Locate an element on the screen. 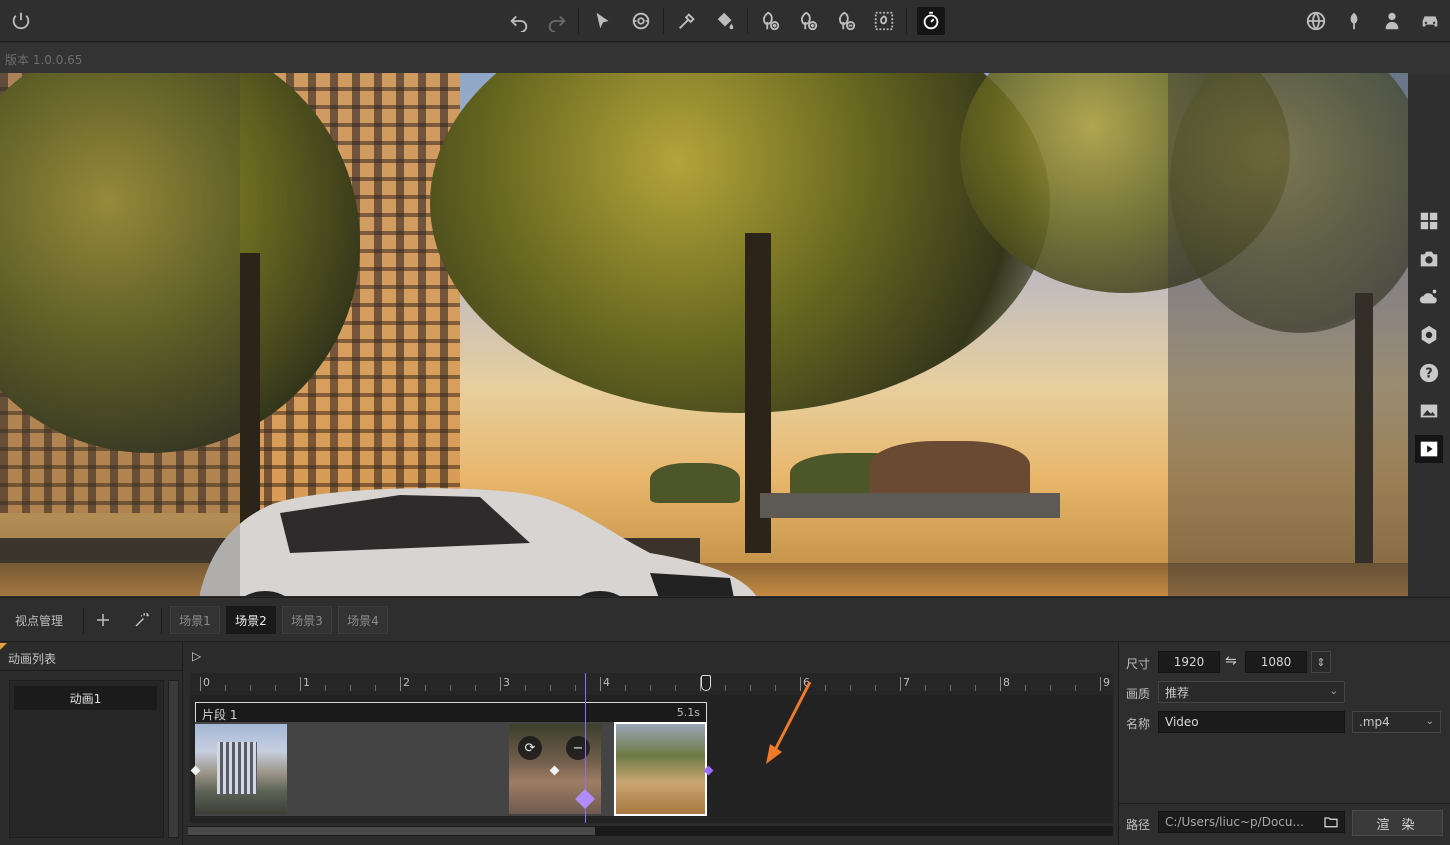  add-scene-icon is located at coordinates (103, 620).